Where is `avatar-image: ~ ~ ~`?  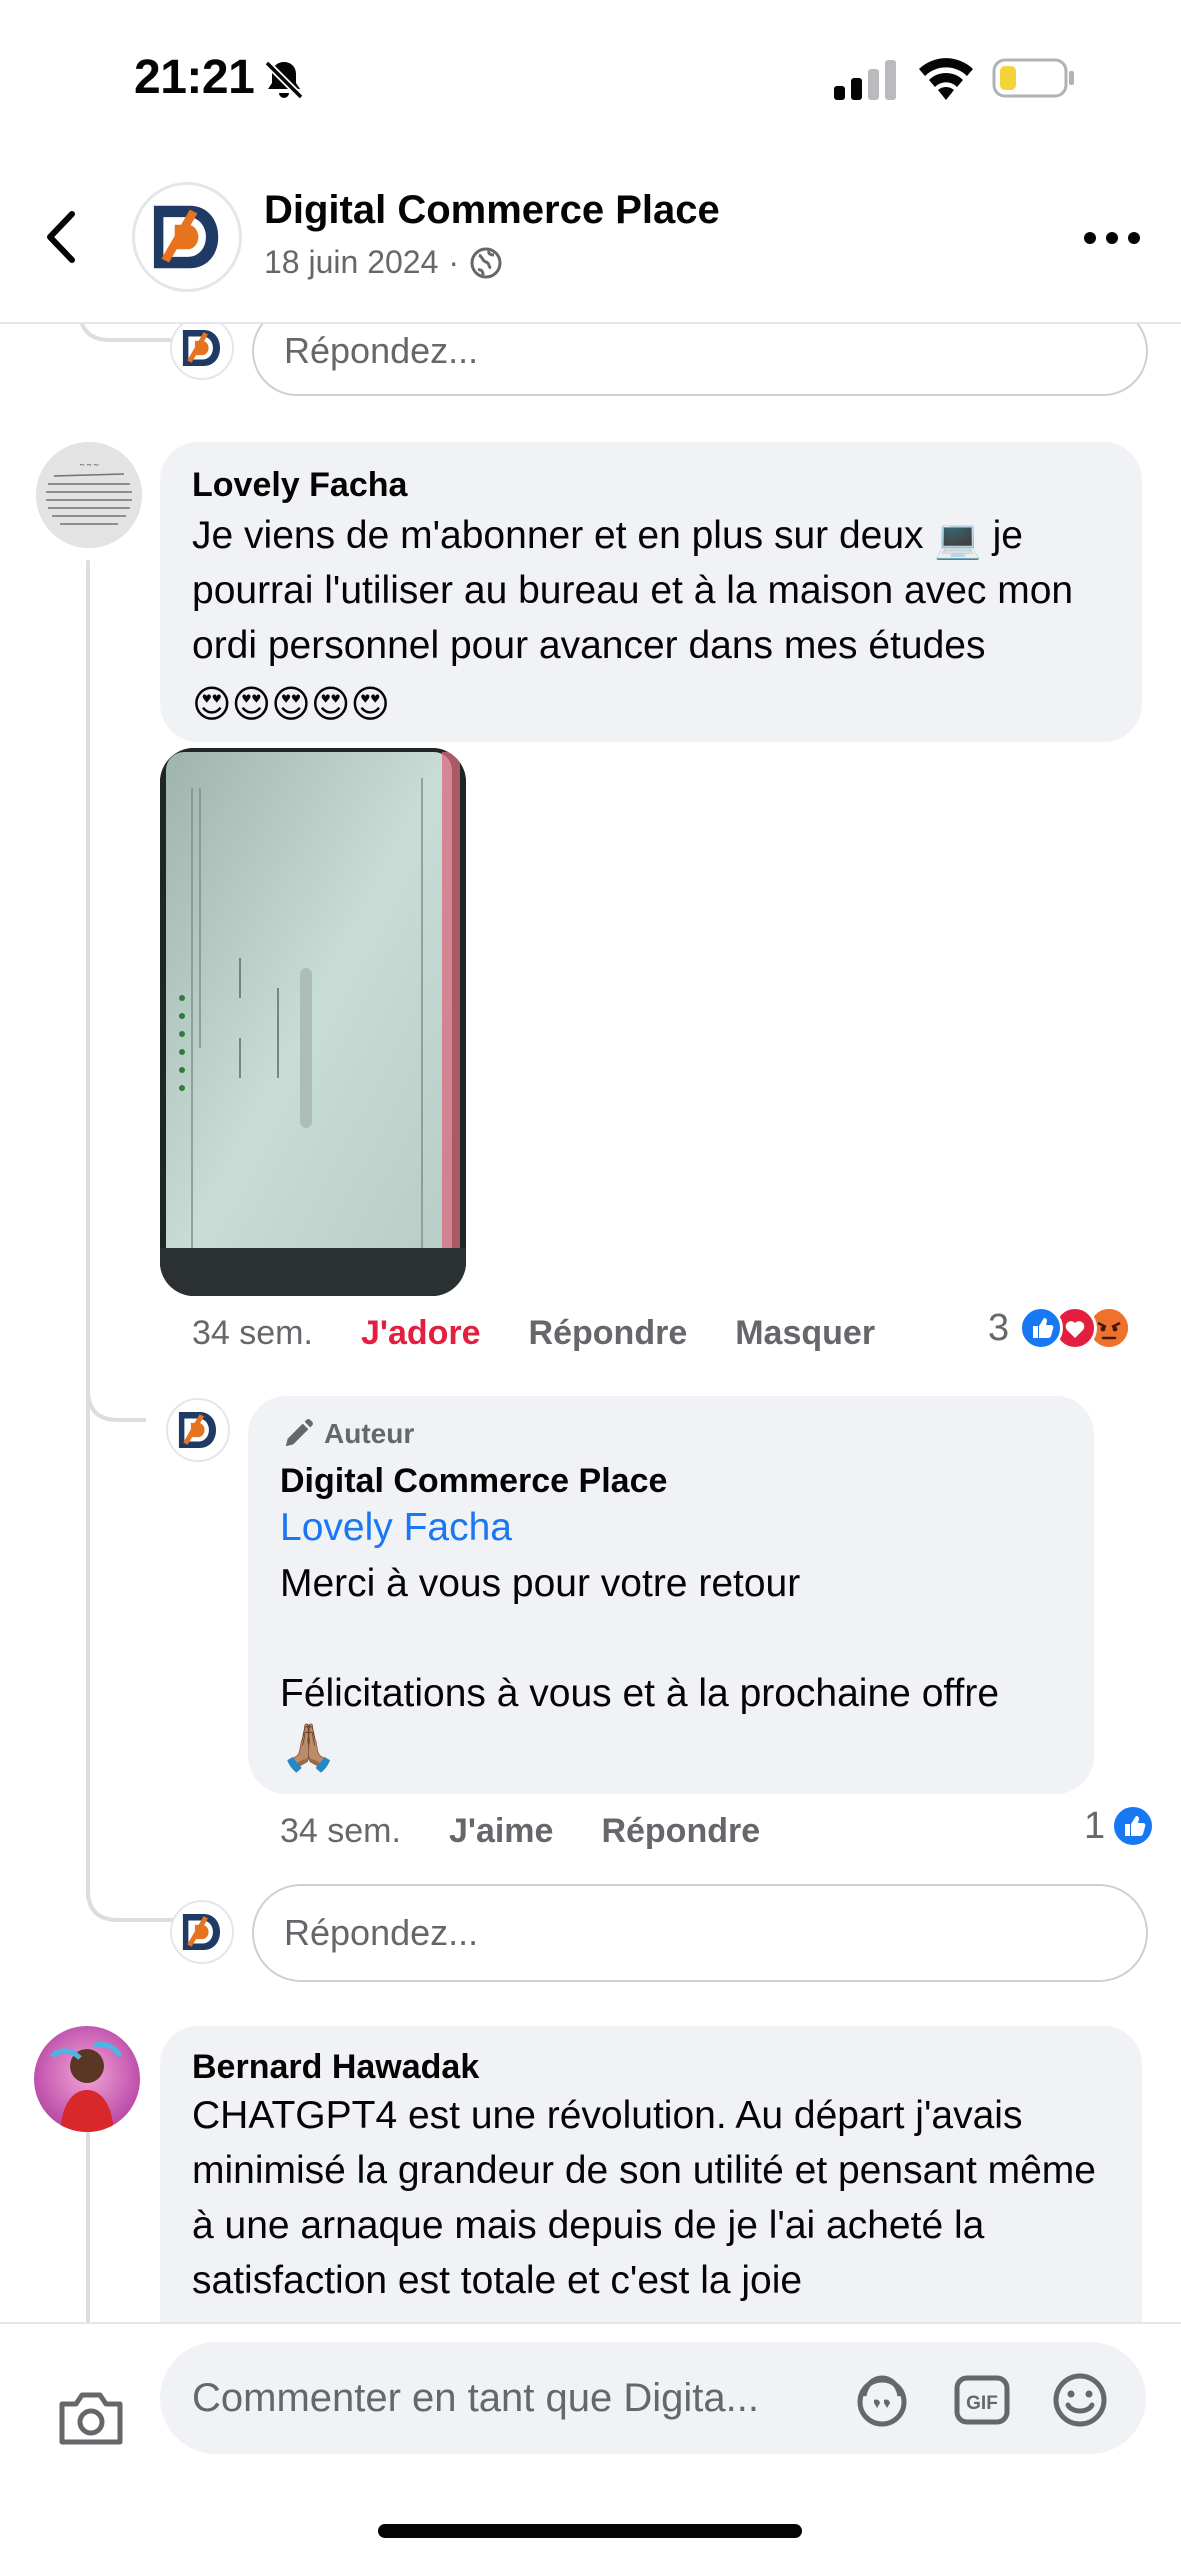
avatar-image: ~ ~ ~ is located at coordinates (89, 495).